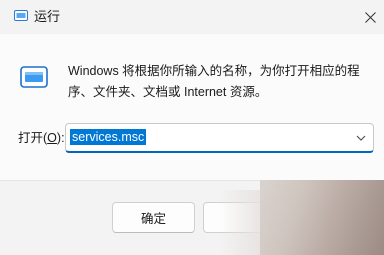  Describe the element at coordinates (240, 222) in the screenshot. I see `background-blur` at that location.